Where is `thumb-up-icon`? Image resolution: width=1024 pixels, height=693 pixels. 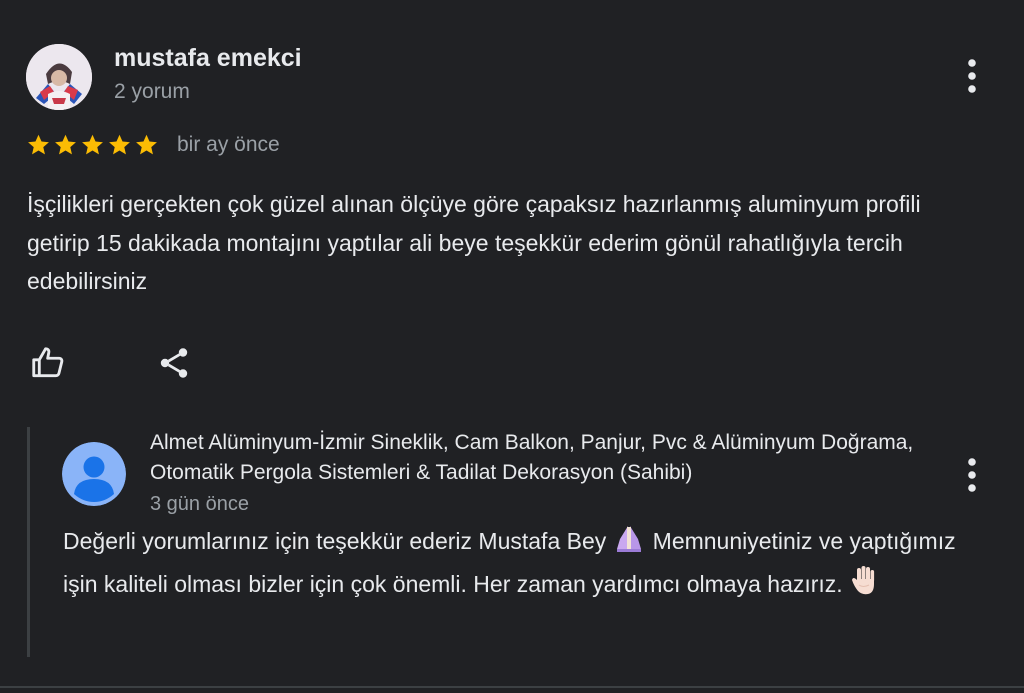
thumb-up-icon is located at coordinates (48, 362).